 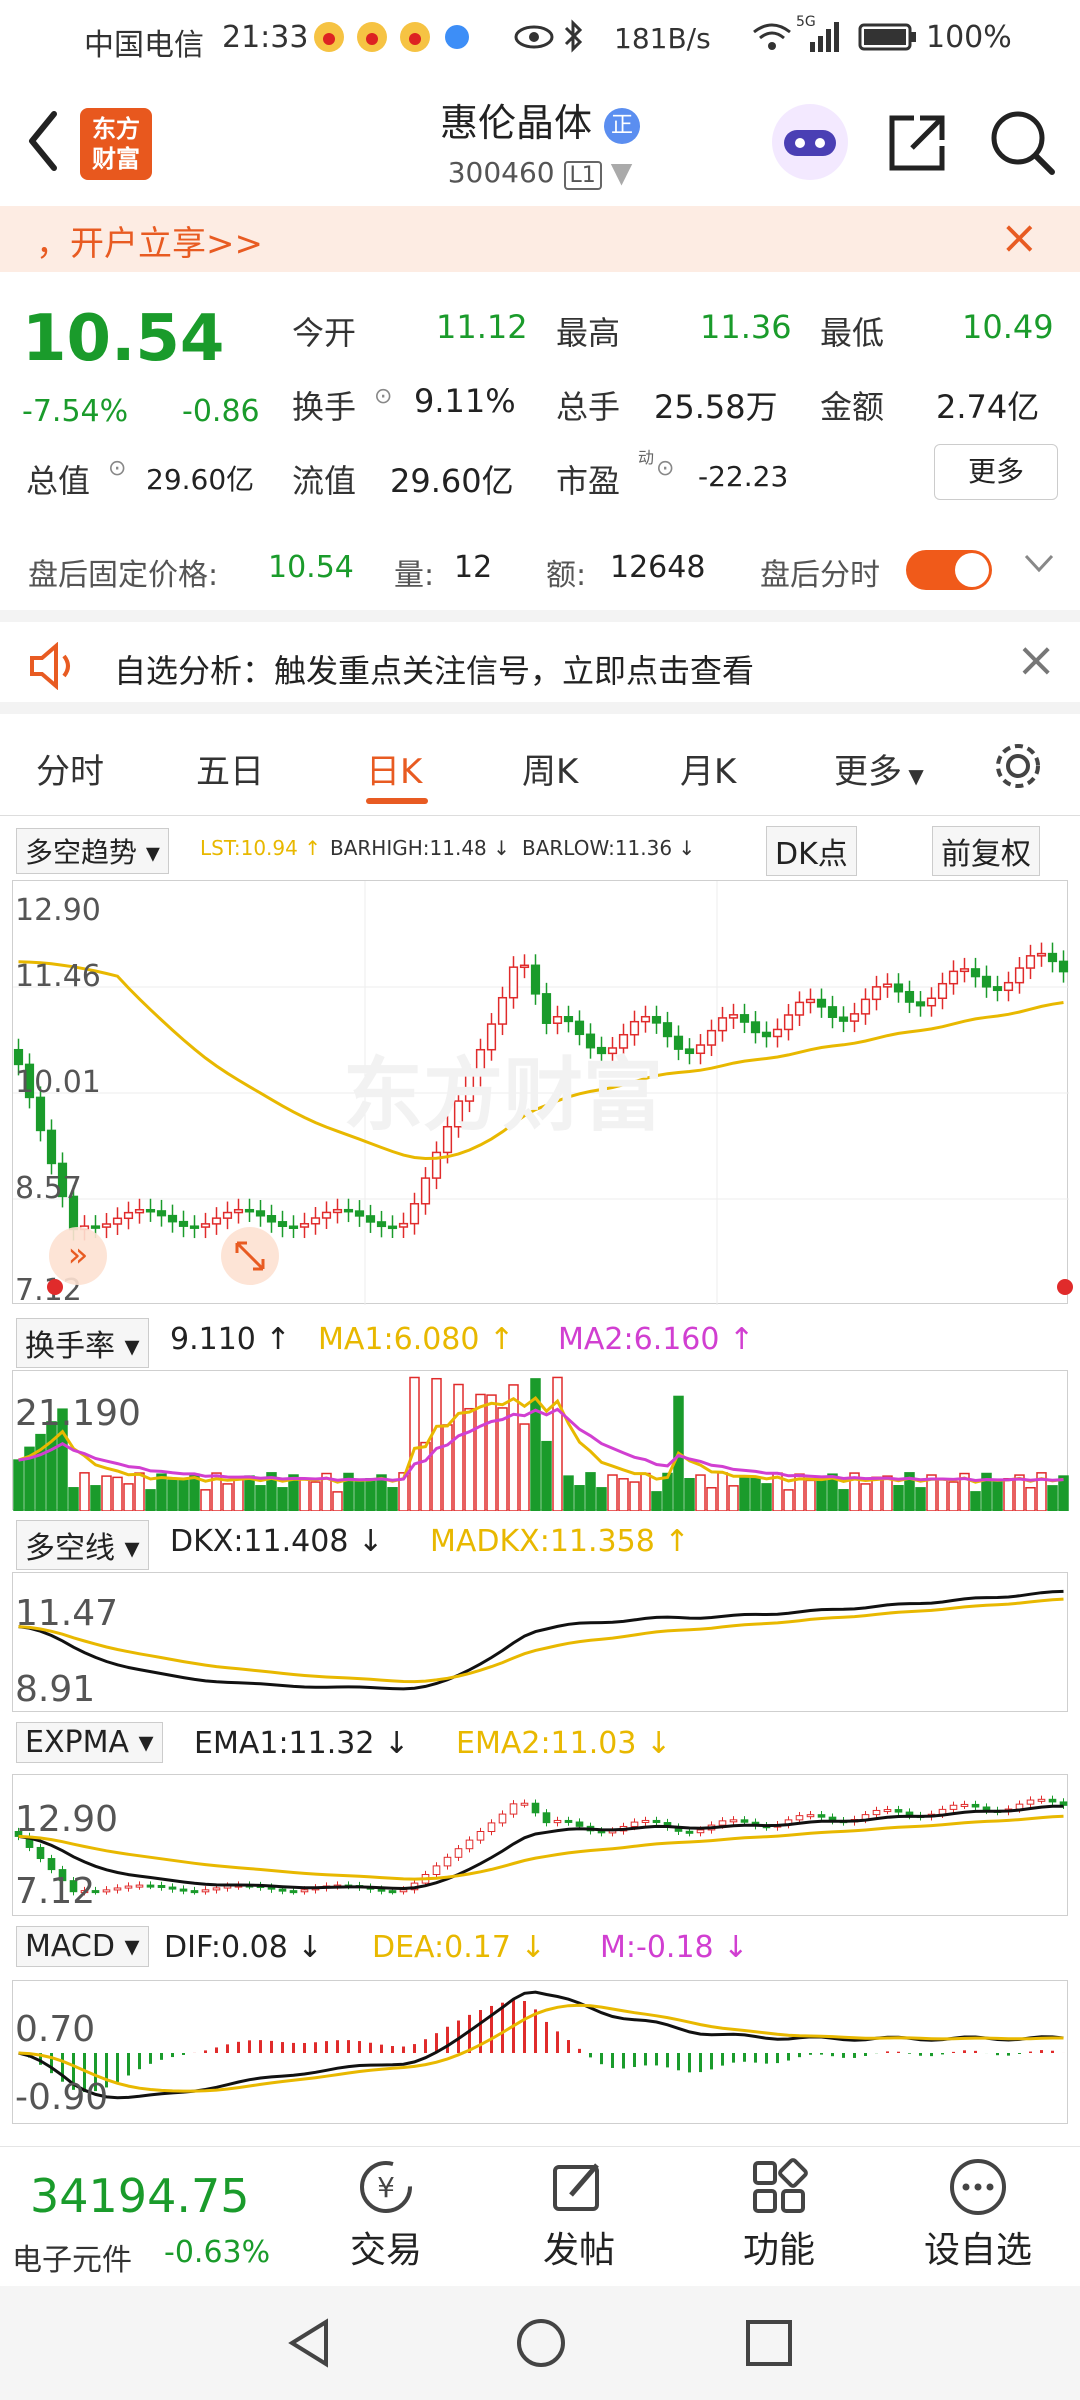 What do you see at coordinates (579, 2215) in the screenshot?
I see `post-button: 发帖` at bounding box center [579, 2215].